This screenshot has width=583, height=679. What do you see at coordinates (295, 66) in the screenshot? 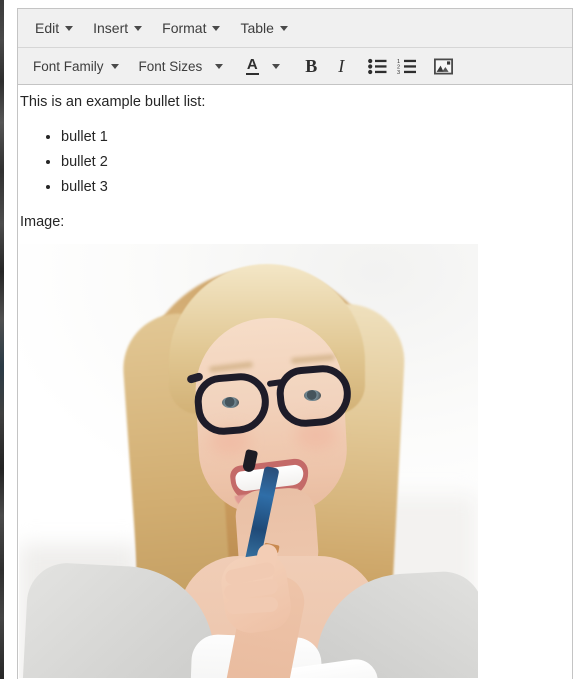
I see `editor-toolbar: Font Family Font Sizes A B I 1 2 3` at bounding box center [295, 66].